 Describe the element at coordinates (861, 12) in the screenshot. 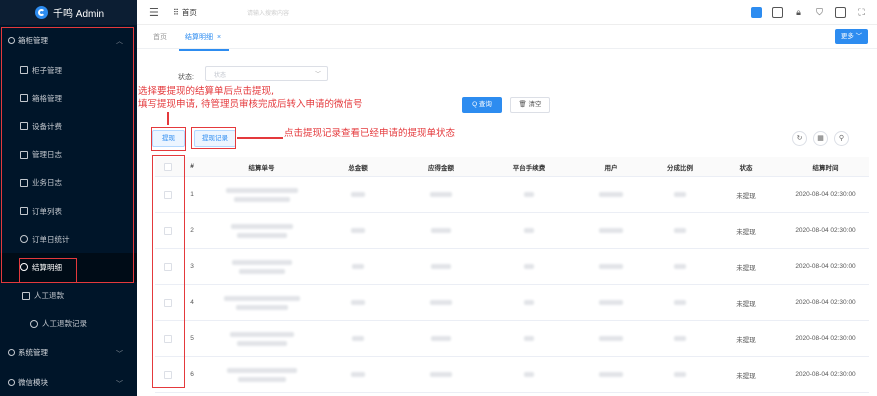

I see `fullscreen-icon: ⛶` at that location.